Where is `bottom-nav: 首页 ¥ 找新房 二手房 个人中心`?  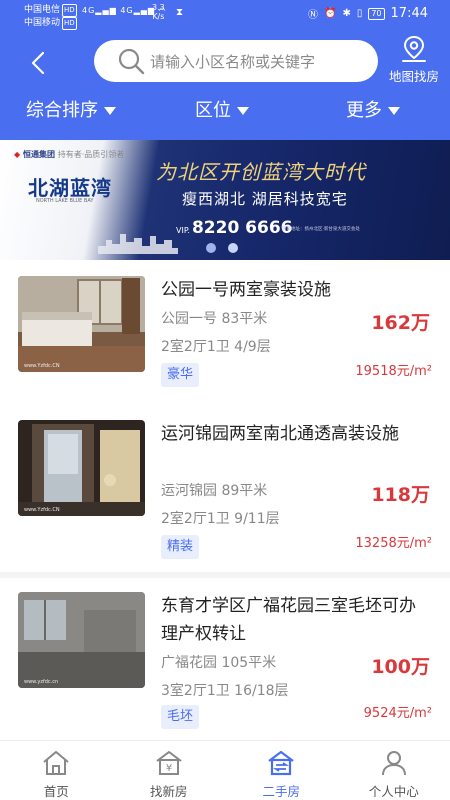 bottom-nav: 首页 ¥ 找新房 二手房 个人中心 is located at coordinates (225, 770).